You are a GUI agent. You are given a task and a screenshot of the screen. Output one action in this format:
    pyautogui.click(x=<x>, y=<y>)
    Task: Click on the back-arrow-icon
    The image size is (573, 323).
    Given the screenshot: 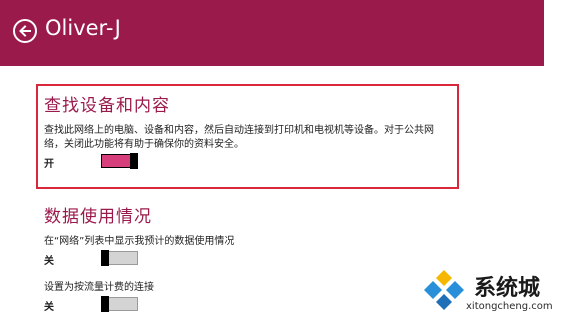 What is the action you would take?
    pyautogui.click(x=25, y=31)
    